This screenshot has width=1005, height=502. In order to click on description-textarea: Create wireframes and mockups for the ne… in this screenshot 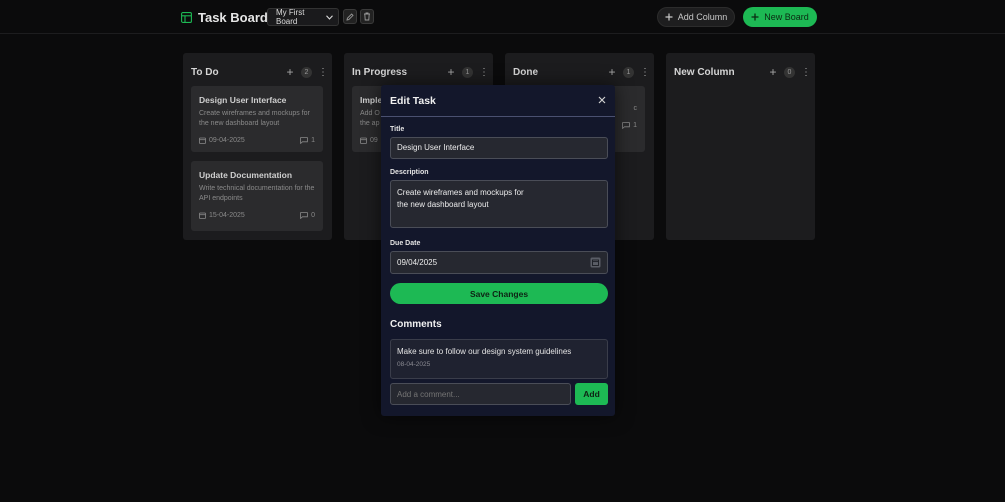, I will do `click(499, 204)`.